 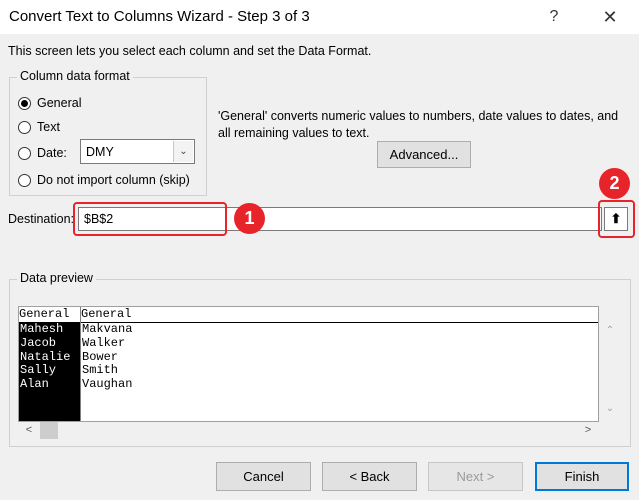 I want to click on help-button: ?, so click(x=554, y=17).